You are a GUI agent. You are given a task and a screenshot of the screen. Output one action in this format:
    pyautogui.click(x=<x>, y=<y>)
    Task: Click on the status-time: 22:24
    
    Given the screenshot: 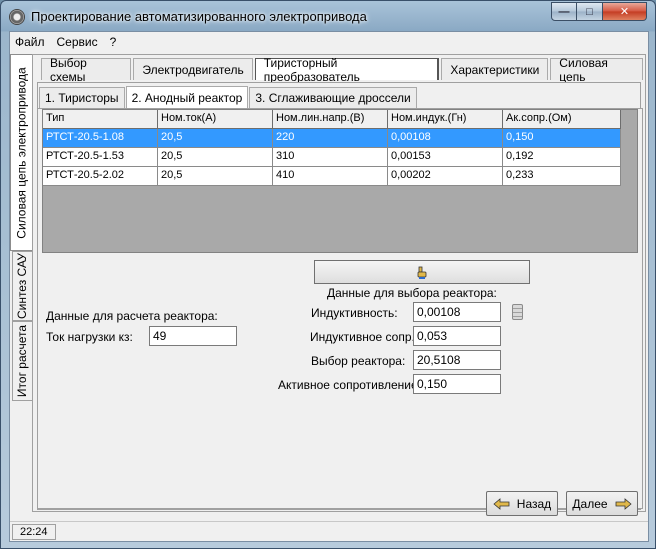 What is the action you would take?
    pyautogui.click(x=34, y=532)
    